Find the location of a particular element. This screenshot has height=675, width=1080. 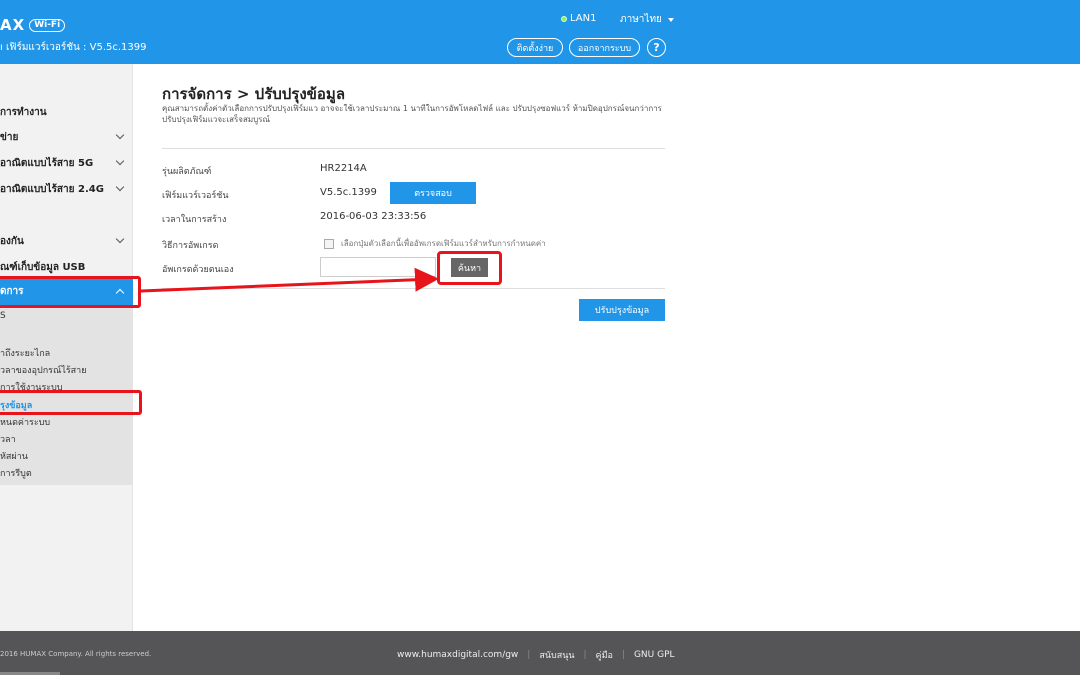

sidebar-item-wireless-5g: อาณิตแบบไร้สาย 5G is located at coordinates (66, 163).